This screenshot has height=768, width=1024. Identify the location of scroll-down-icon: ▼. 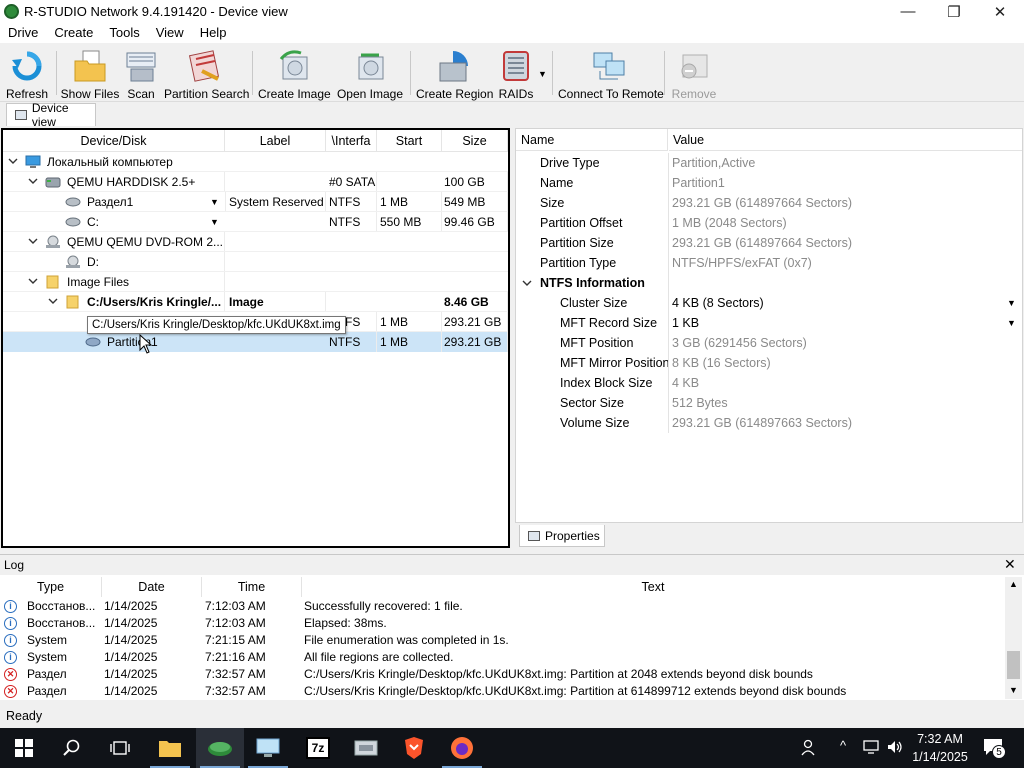
(1013, 690).